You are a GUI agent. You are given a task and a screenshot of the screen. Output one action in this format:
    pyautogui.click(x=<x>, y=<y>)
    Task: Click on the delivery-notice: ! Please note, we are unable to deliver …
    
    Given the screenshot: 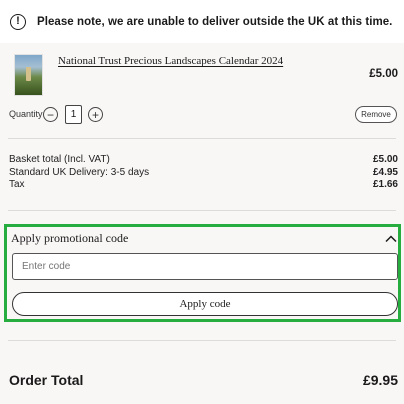 What is the action you would take?
    pyautogui.click(x=202, y=21)
    